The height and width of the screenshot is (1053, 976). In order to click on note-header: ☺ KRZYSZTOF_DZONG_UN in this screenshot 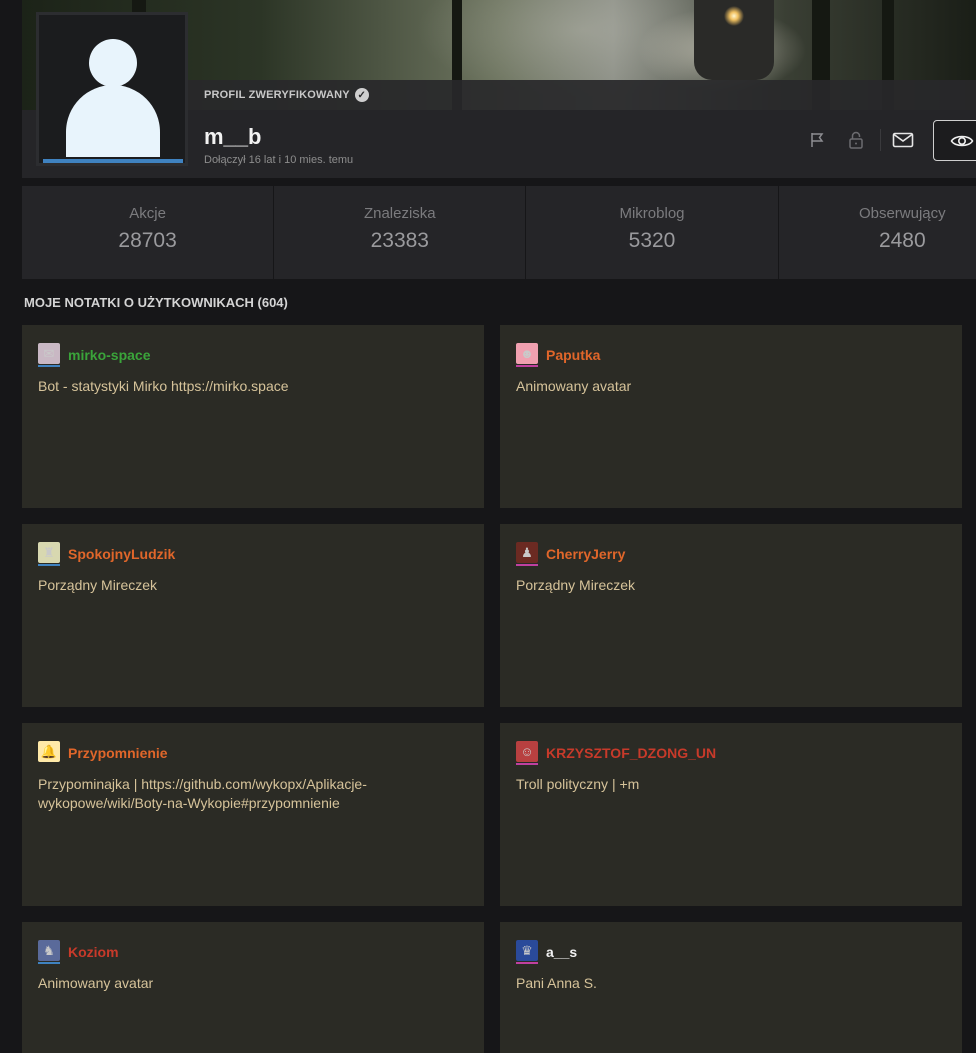, I will do `click(731, 753)`.